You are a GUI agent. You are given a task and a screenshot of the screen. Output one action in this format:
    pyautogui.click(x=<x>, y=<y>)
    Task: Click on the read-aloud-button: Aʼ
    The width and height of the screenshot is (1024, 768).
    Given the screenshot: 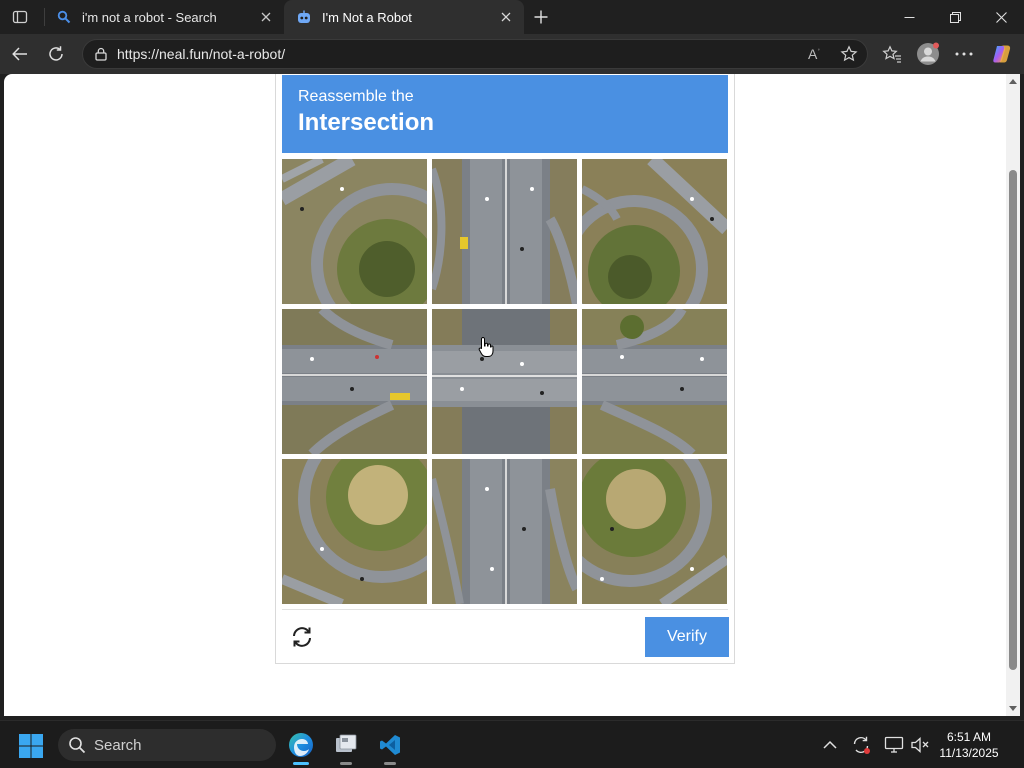 What is the action you would take?
    pyautogui.click(x=817, y=54)
    